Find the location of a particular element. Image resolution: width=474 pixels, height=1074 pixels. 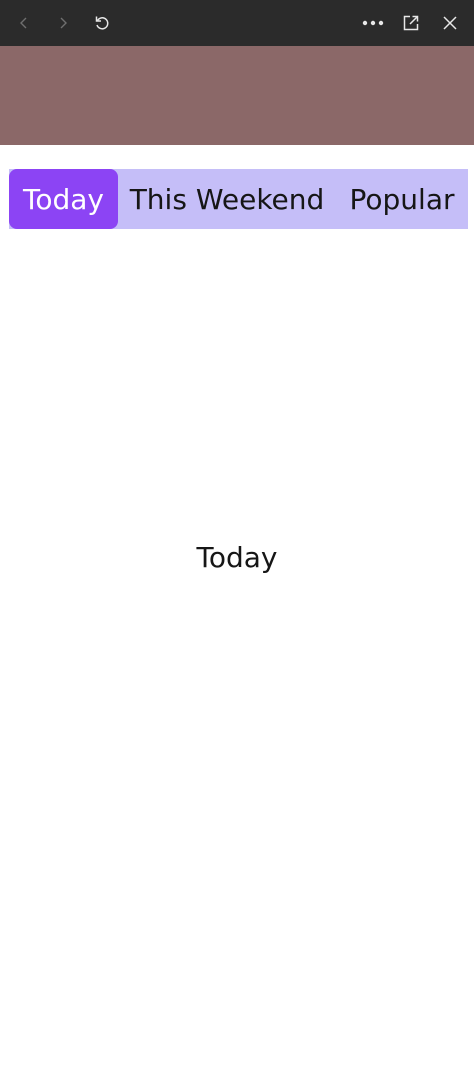

open-external-button is located at coordinates (411, 23).